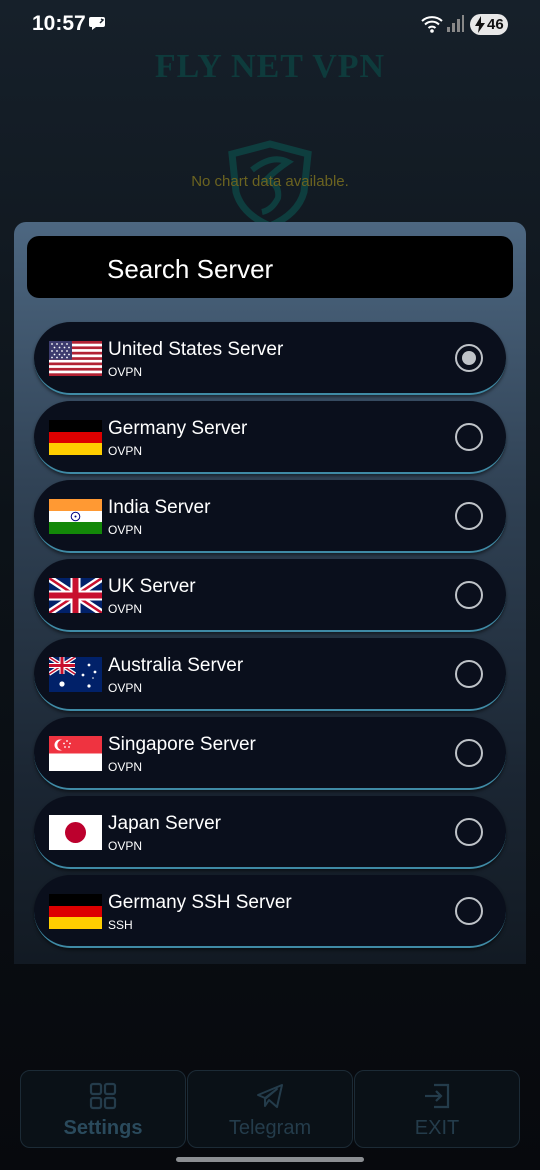 The height and width of the screenshot is (1170, 540). I want to click on signal-icon, so click(455, 23).